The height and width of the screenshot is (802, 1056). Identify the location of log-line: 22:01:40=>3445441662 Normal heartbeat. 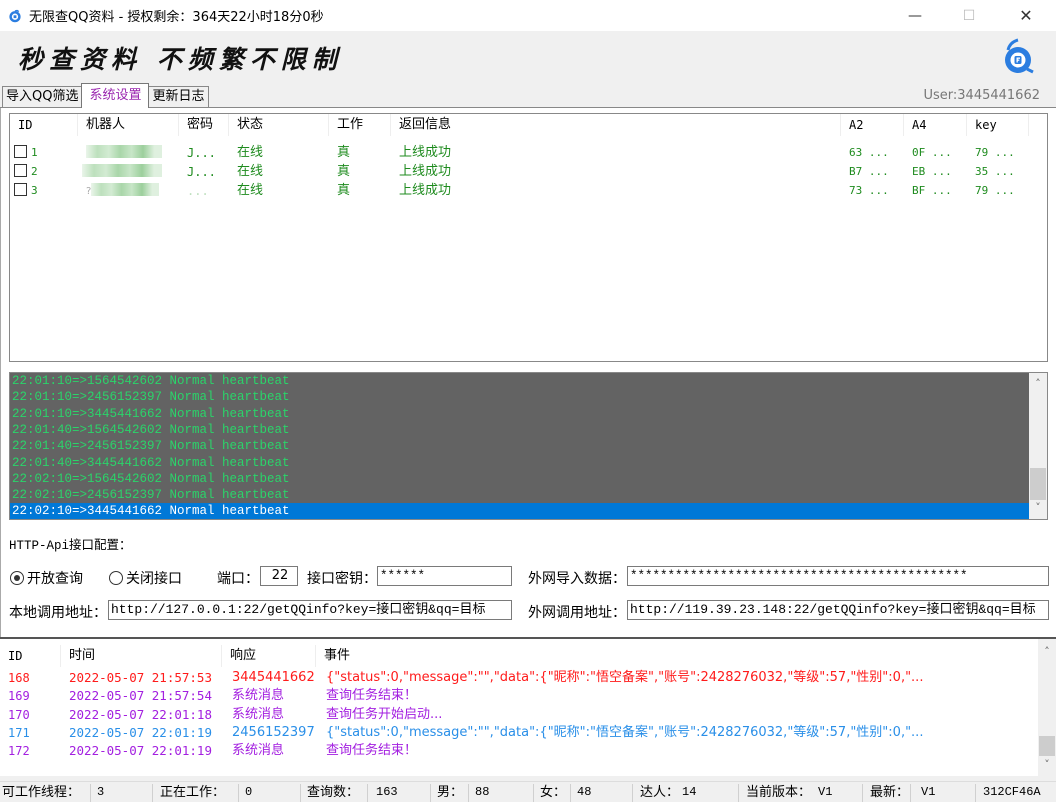
(520, 463).